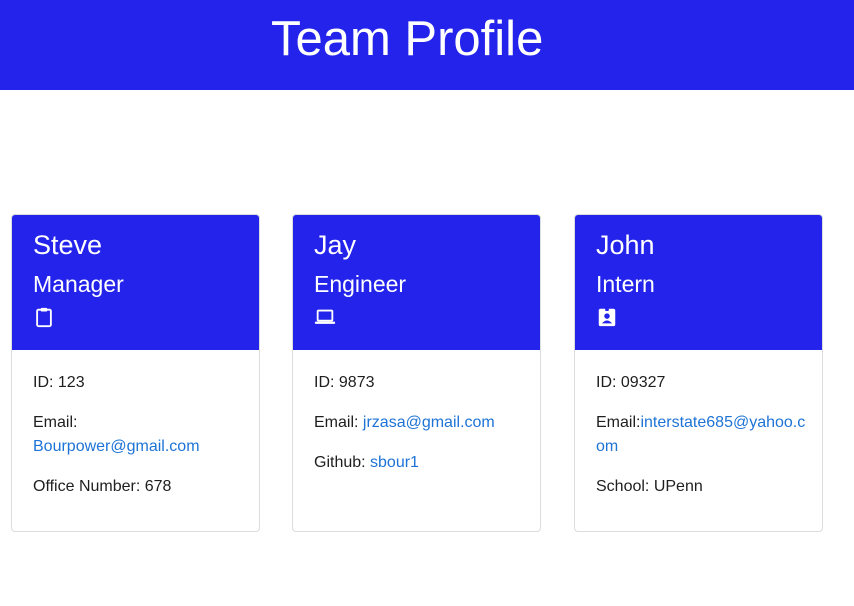 The width and height of the screenshot is (854, 606). I want to click on employee-role: Engineer, so click(360, 284).